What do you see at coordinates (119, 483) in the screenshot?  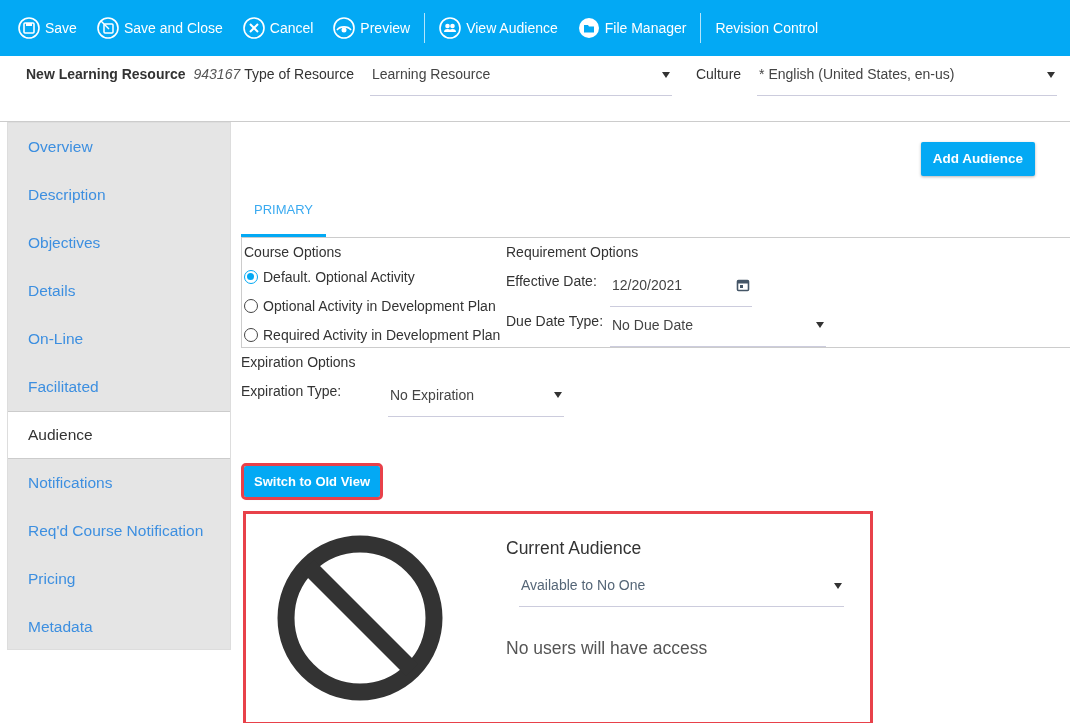 I see `sidebar-item: Notifications` at bounding box center [119, 483].